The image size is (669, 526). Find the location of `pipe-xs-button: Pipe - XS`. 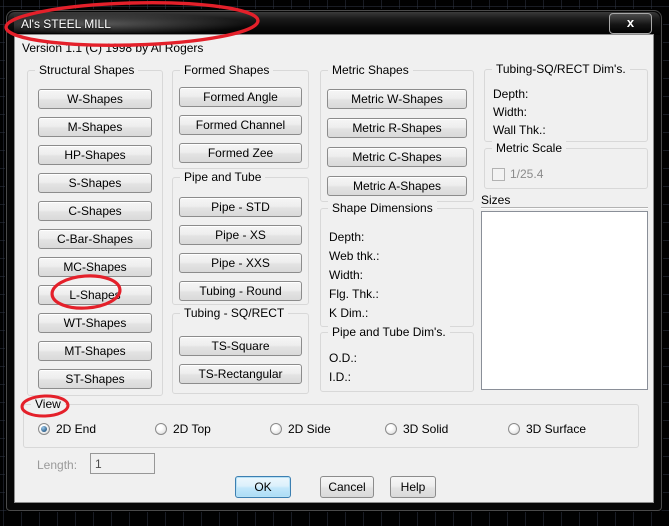

pipe-xs-button: Pipe - XS is located at coordinates (240, 235).